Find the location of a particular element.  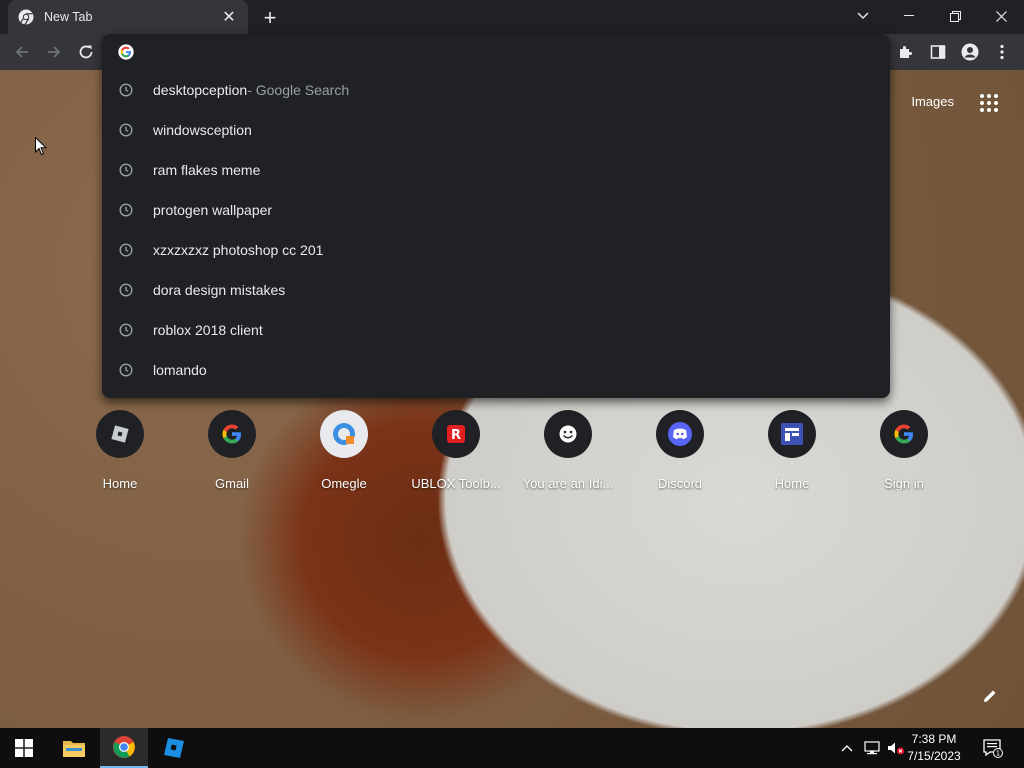

apps-grid-icon is located at coordinates (989, 103).